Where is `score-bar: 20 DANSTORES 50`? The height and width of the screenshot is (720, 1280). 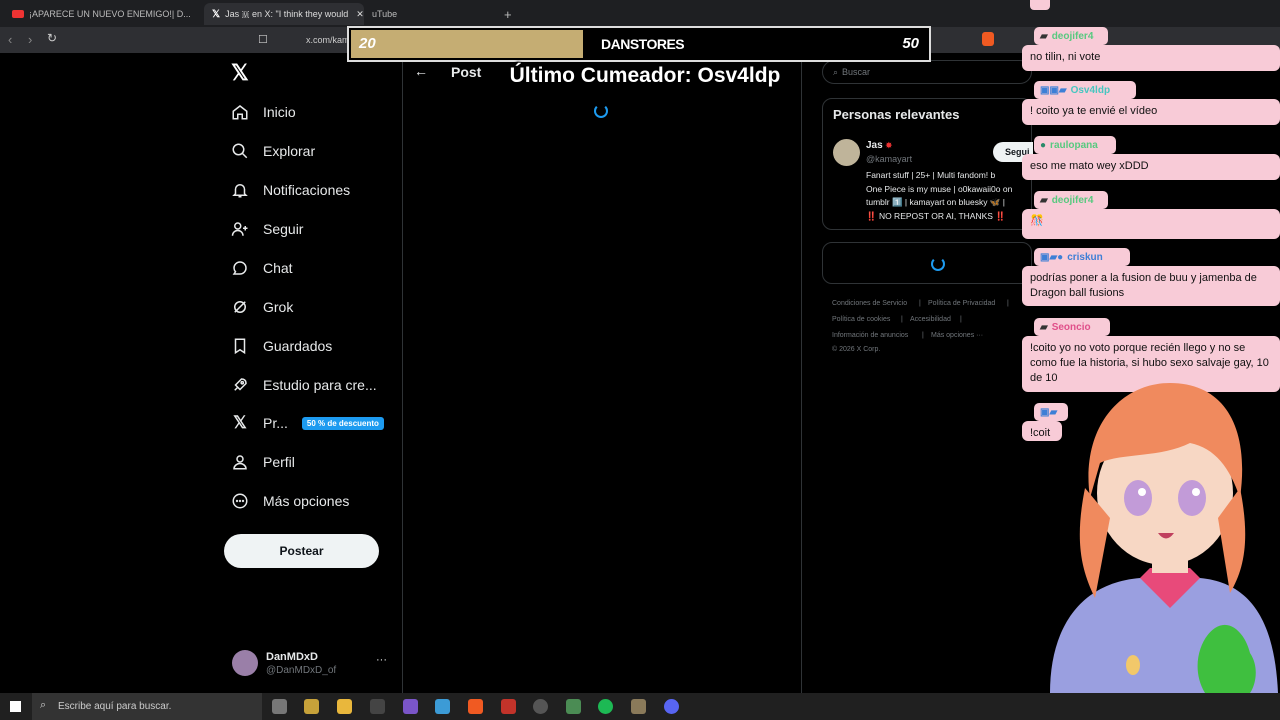 score-bar: 20 DANSTORES 50 is located at coordinates (639, 44).